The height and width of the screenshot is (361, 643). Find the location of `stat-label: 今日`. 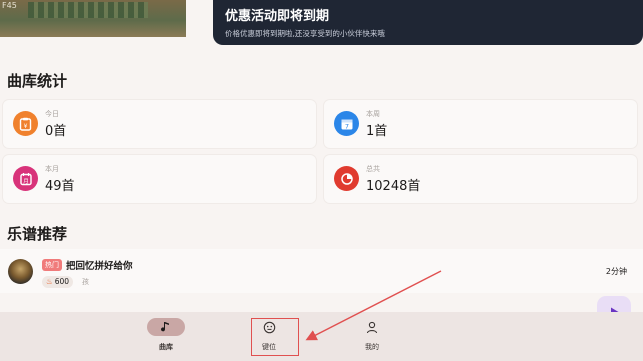

stat-label: 今日 is located at coordinates (52, 114).